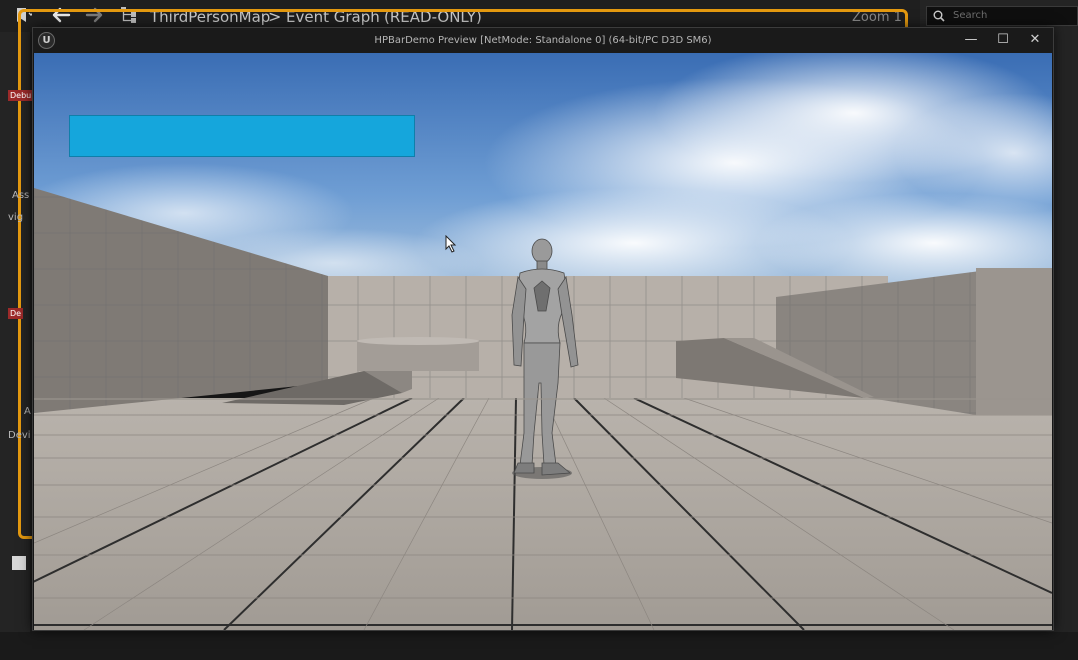 This screenshot has width=1078, height=660. What do you see at coordinates (16, 217) in the screenshot?
I see `panel-fragment: vig` at bounding box center [16, 217].